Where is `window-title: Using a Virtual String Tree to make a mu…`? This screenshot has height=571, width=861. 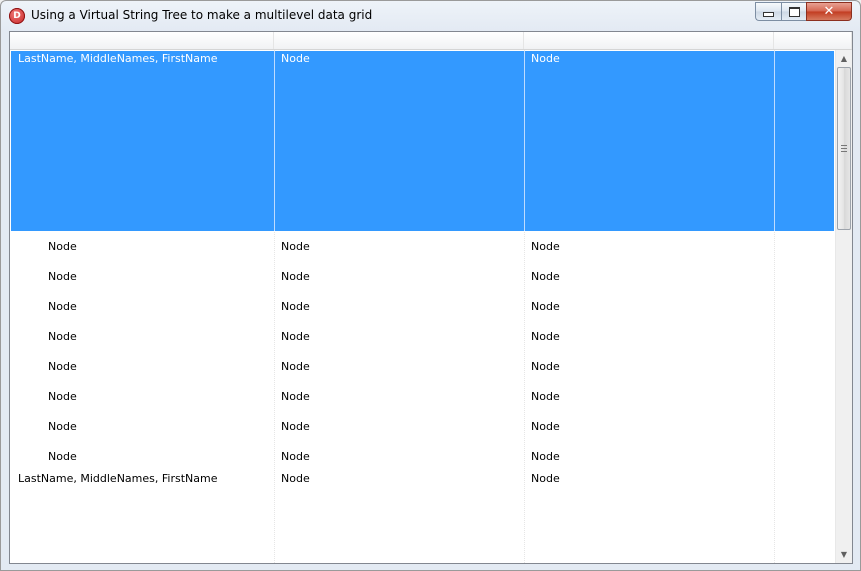 window-title: Using a Virtual String Tree to make a mu… is located at coordinates (202, 15).